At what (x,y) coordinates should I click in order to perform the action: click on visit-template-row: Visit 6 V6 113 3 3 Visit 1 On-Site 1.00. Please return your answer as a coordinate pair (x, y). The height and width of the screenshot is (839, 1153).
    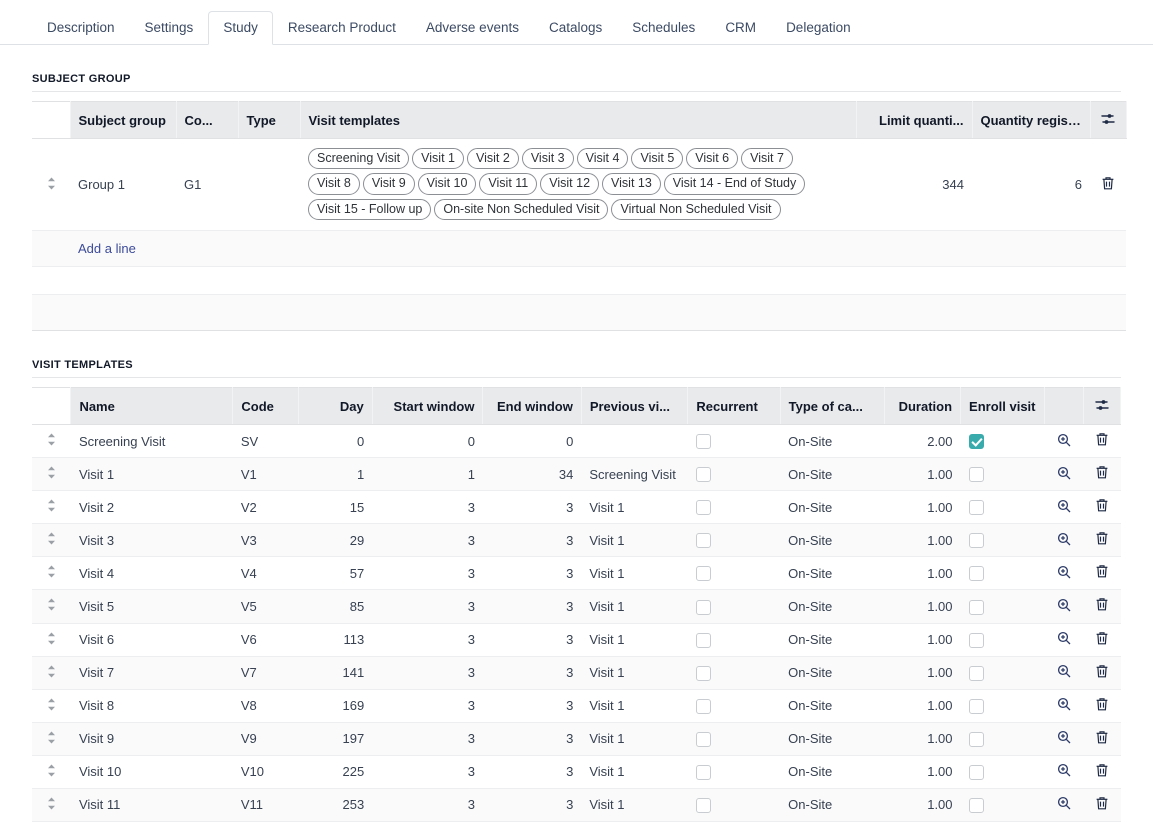
    Looking at the image, I should click on (576, 640).